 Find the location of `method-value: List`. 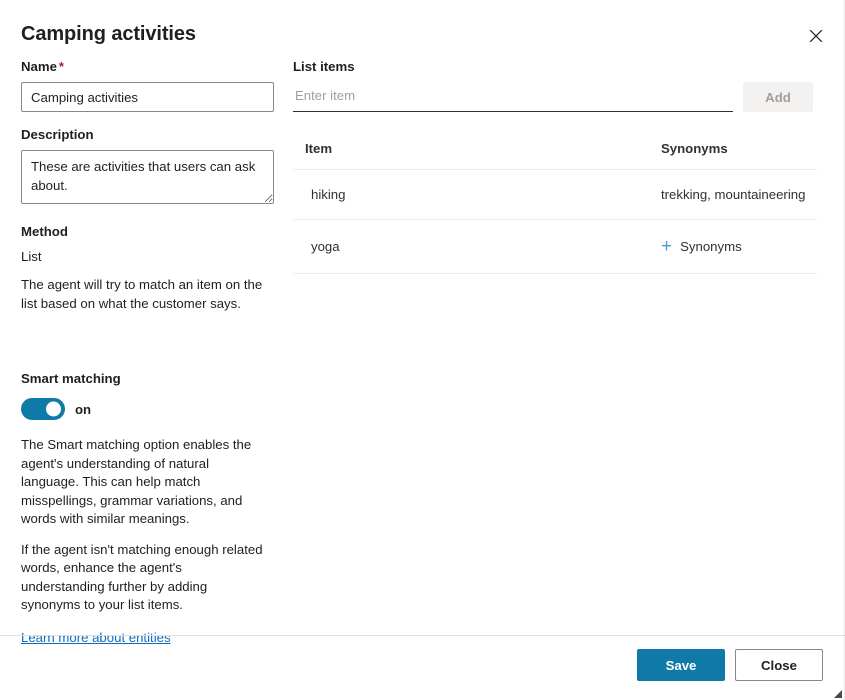

method-value: List is located at coordinates (31, 256).